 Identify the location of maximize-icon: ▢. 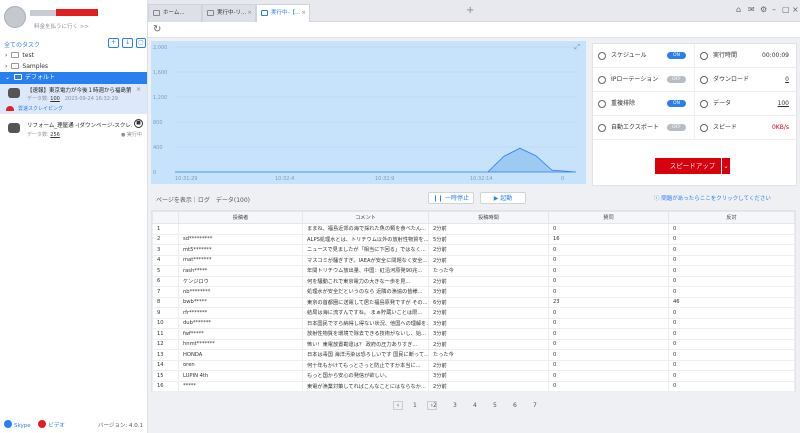
(786, 9).